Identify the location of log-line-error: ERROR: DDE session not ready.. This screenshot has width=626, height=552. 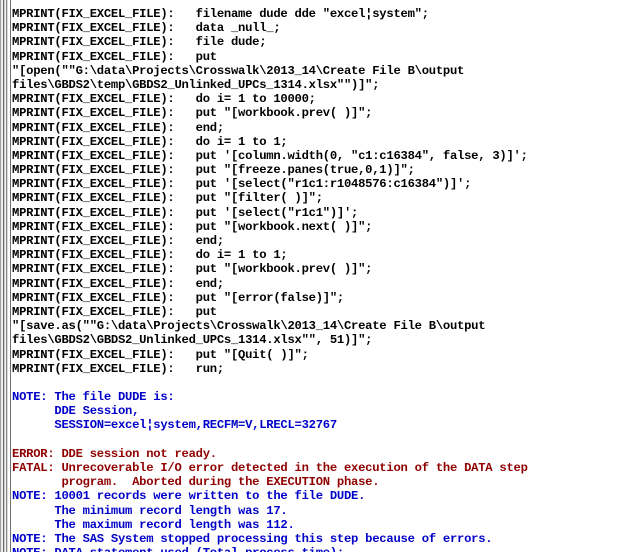
(114, 453).